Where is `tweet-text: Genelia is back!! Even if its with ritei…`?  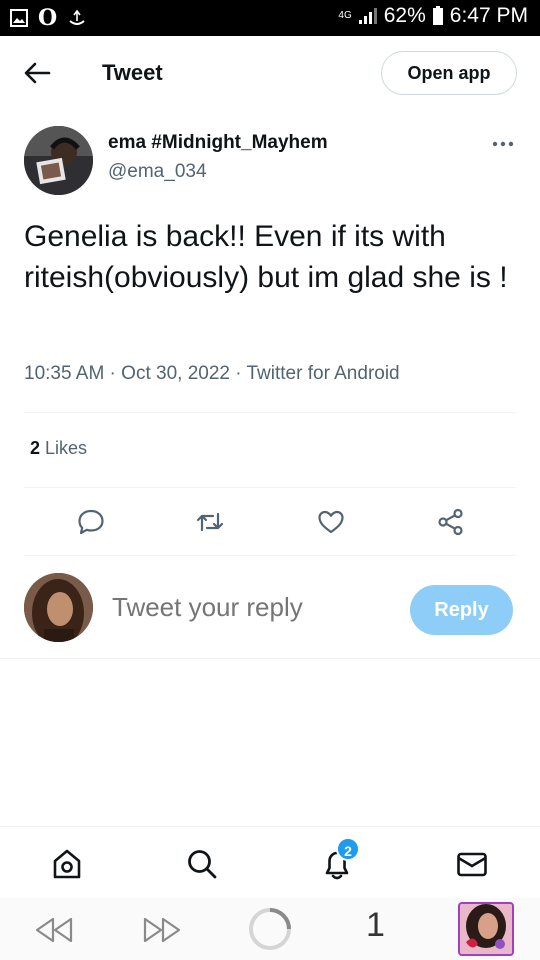
tweet-text: Genelia is back!! Even if its with ritei… is located at coordinates (266, 257).